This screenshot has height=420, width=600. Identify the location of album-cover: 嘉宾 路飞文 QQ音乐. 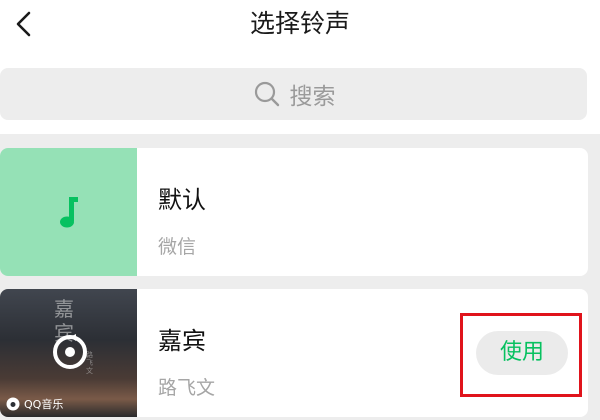
(68, 353).